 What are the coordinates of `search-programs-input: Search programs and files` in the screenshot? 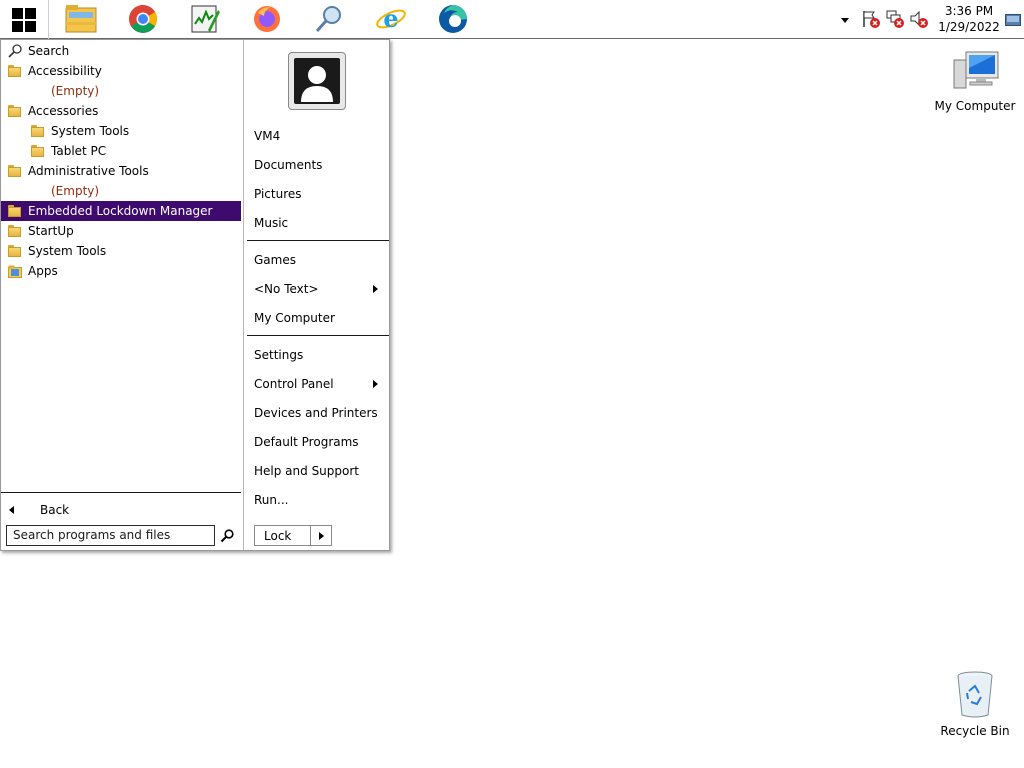 It's located at (110, 535).